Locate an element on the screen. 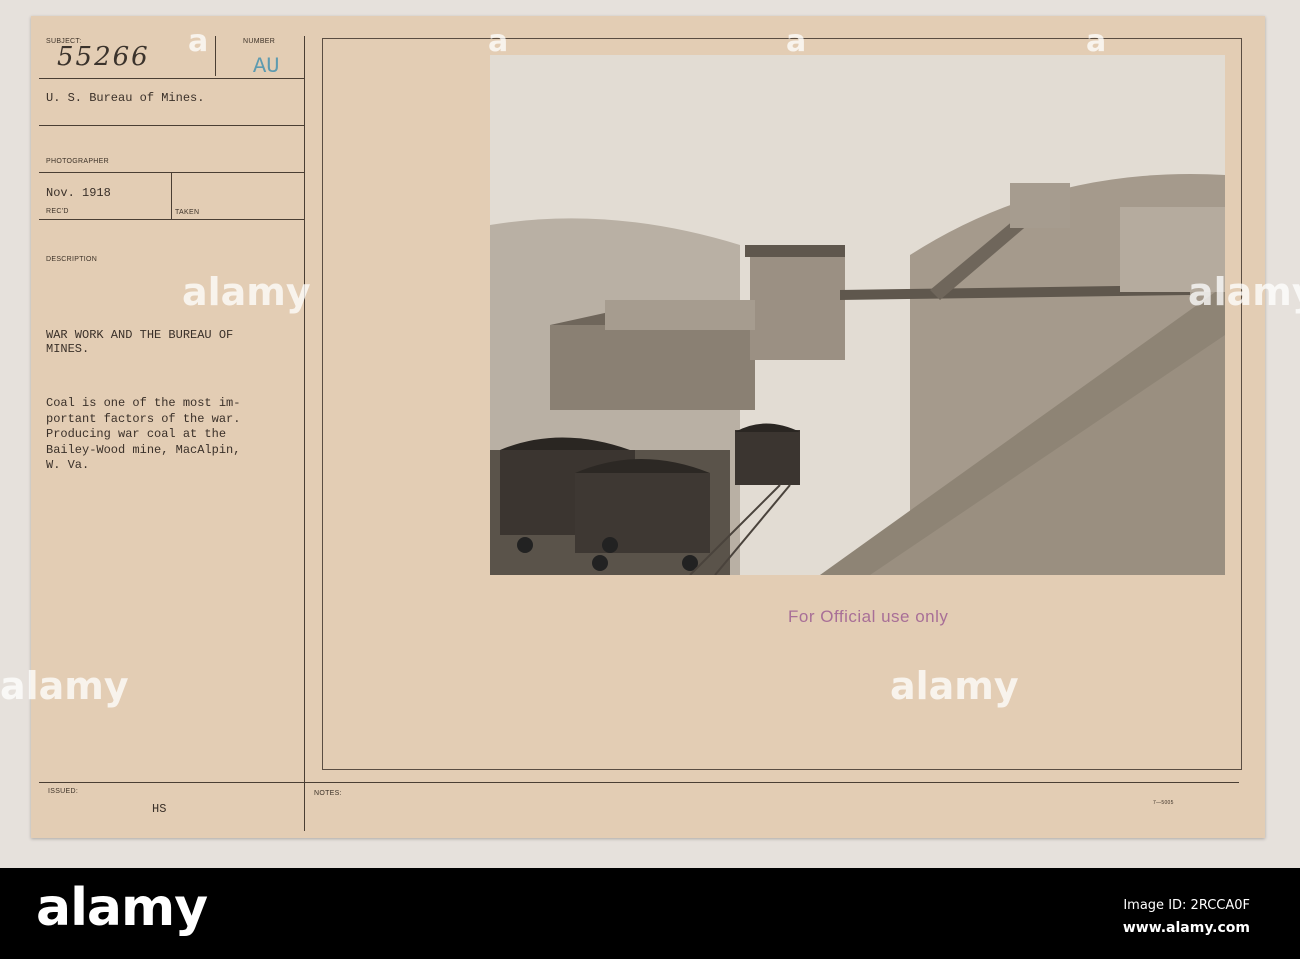  notes-label: NOTES: is located at coordinates (328, 793).